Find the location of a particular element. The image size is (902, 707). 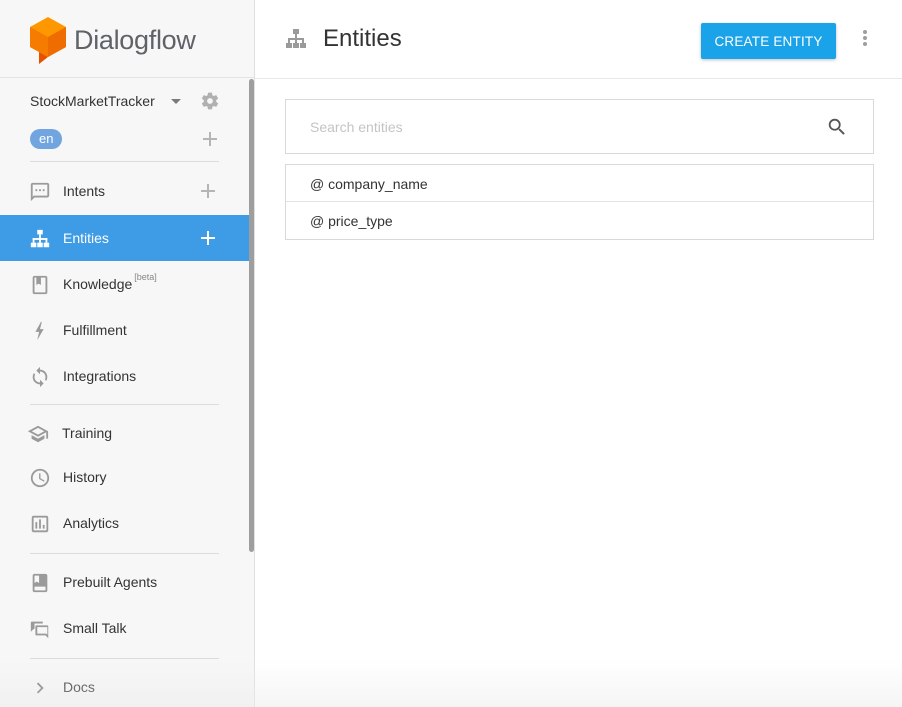

dialogflow-logo-icon is located at coordinates (48, 40).